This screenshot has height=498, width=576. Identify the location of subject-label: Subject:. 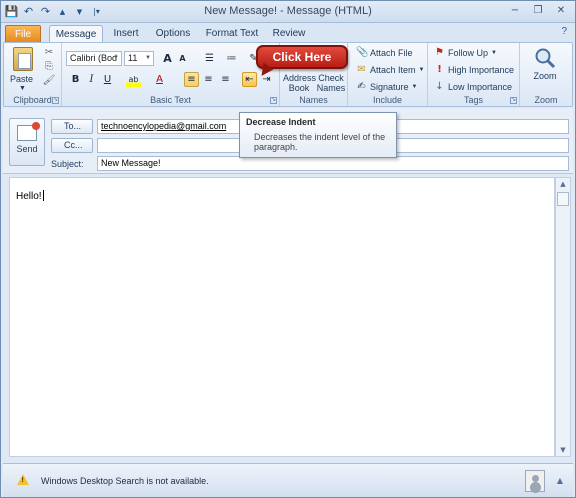
(67, 164).